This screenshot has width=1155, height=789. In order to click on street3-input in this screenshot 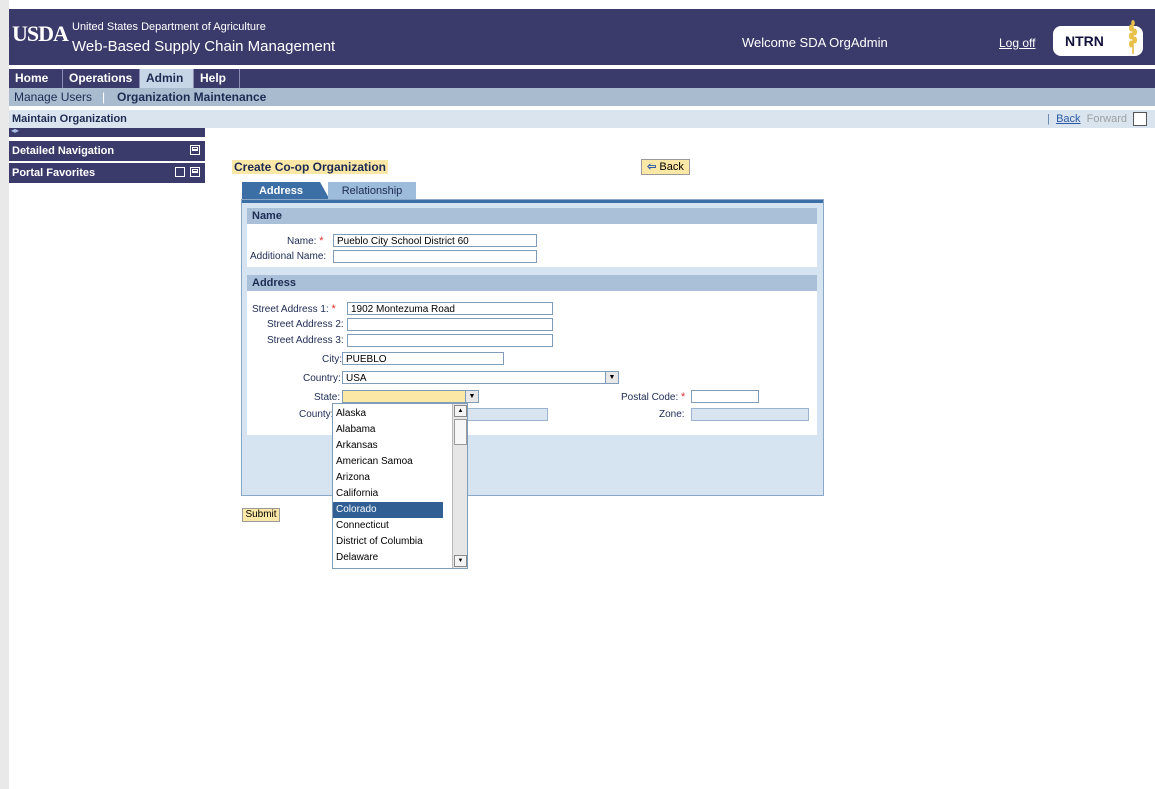, I will do `click(450, 340)`.